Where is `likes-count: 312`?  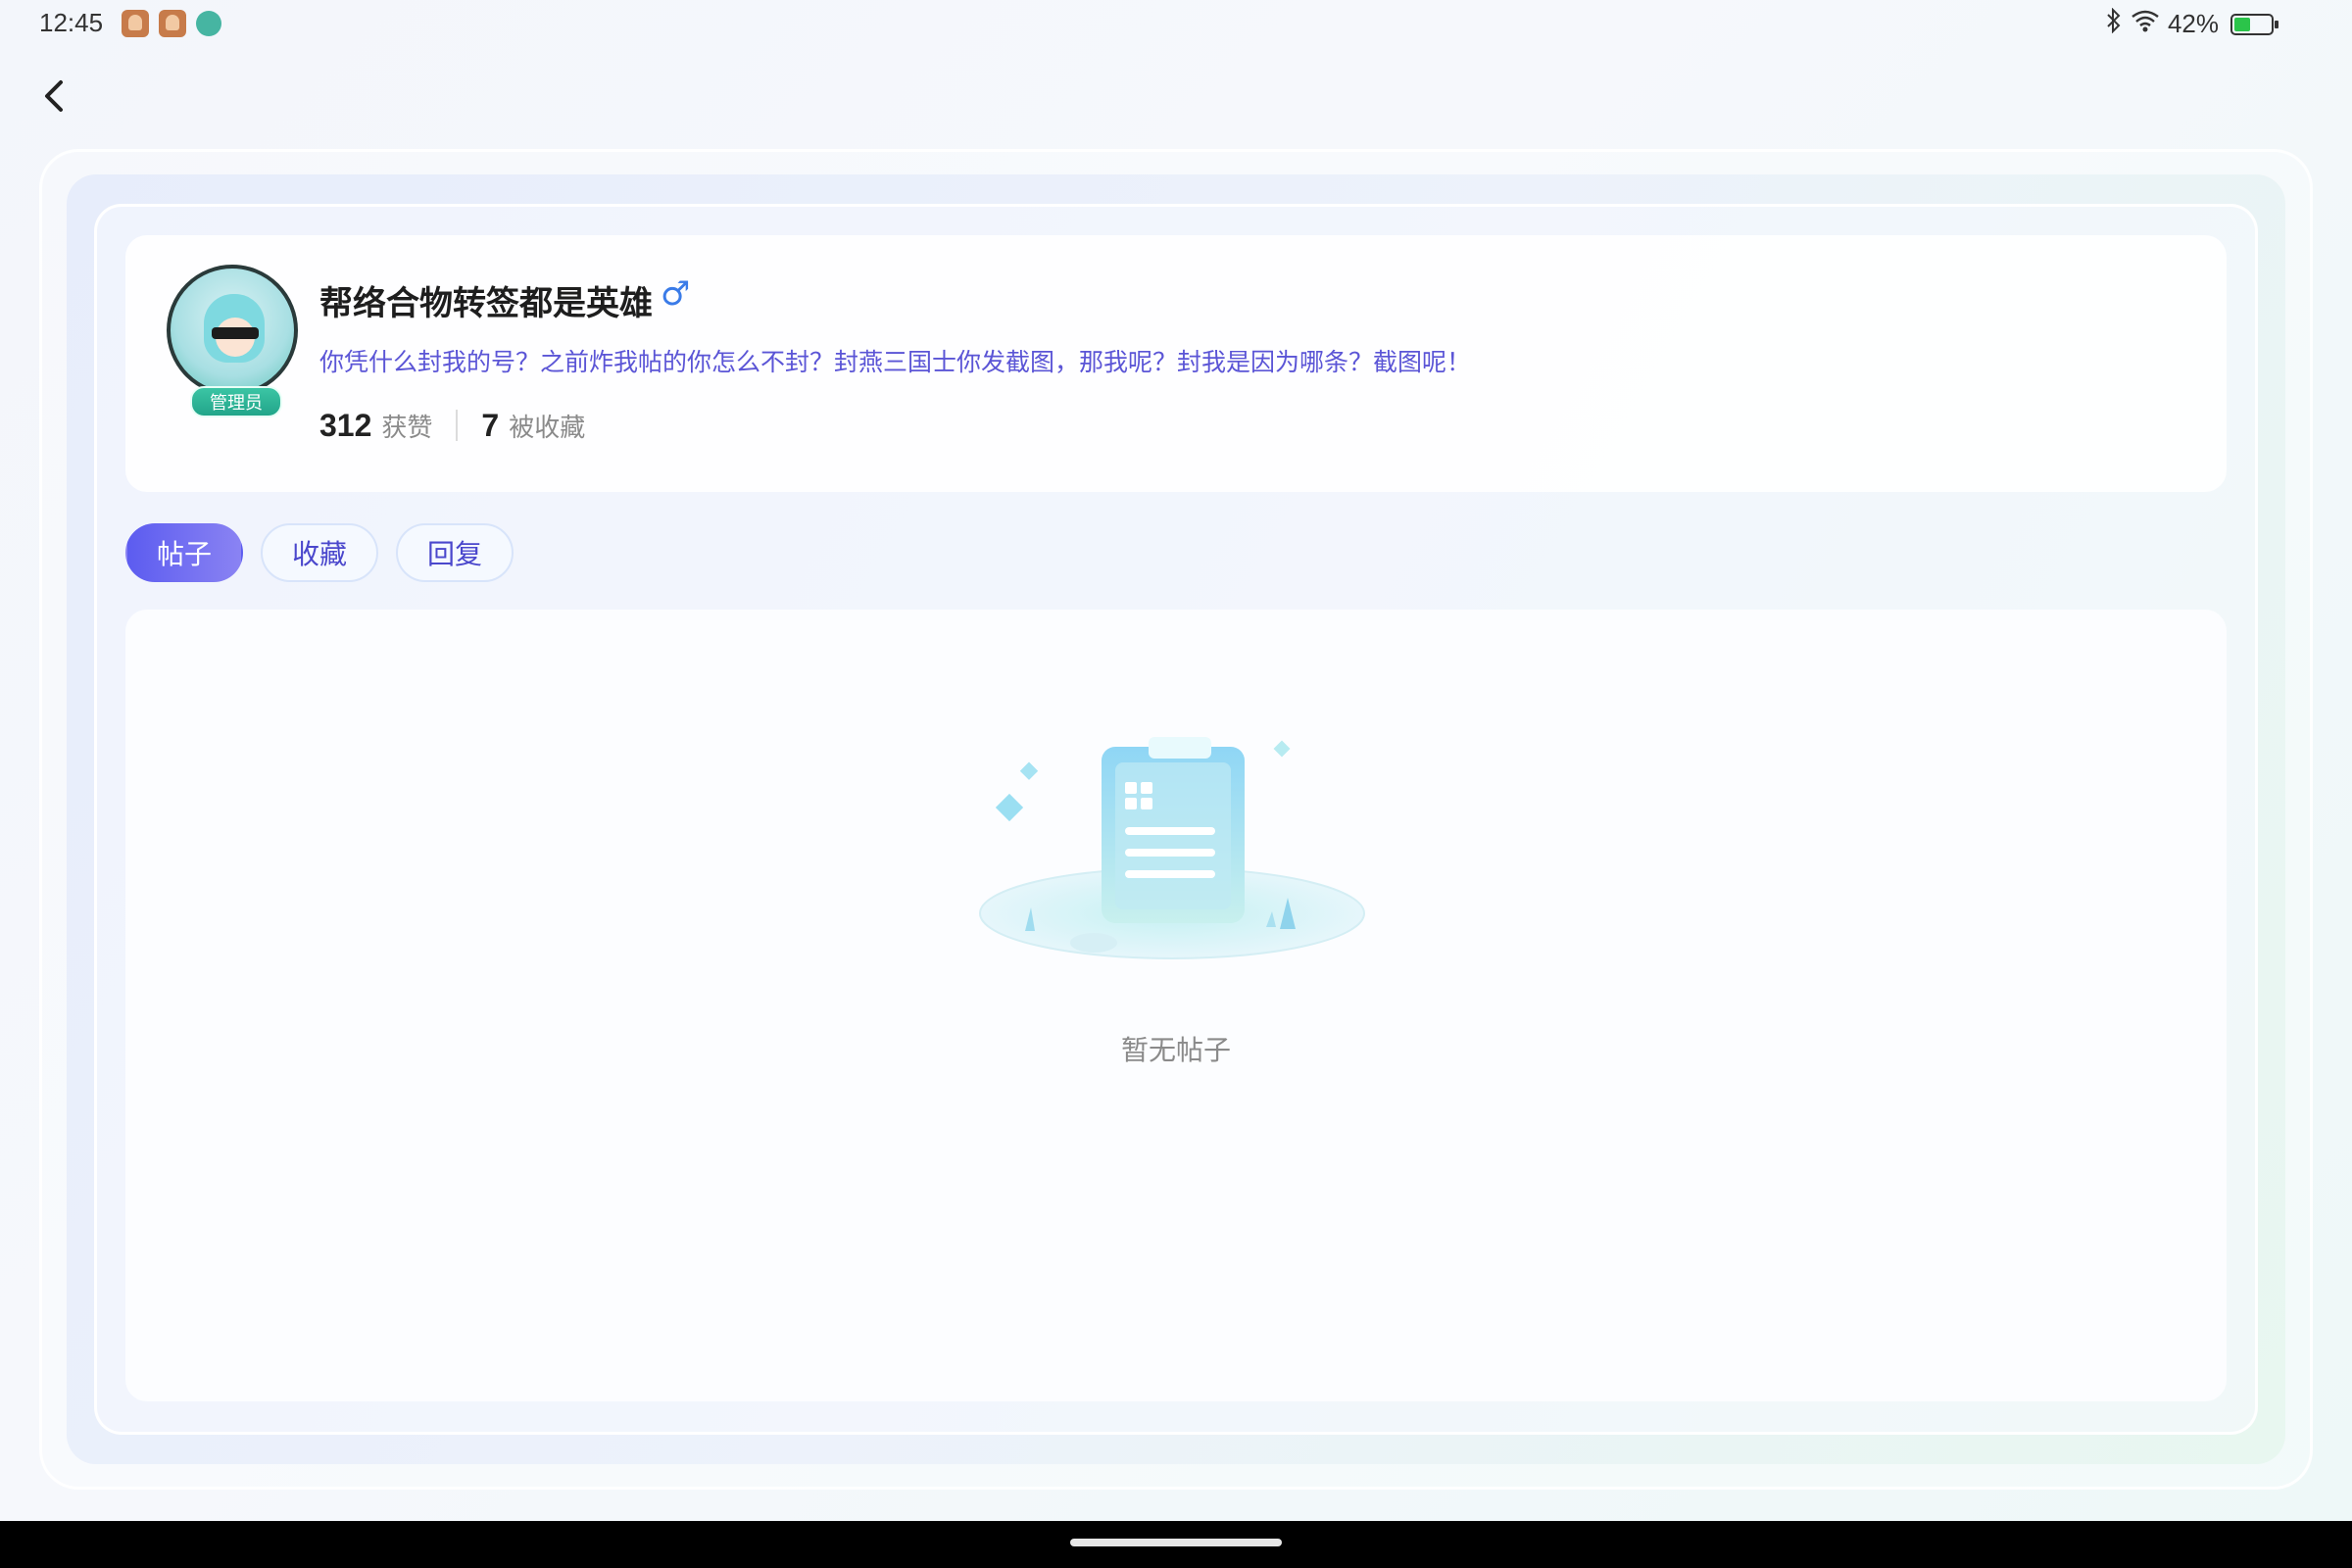 likes-count: 312 is located at coordinates (345, 425).